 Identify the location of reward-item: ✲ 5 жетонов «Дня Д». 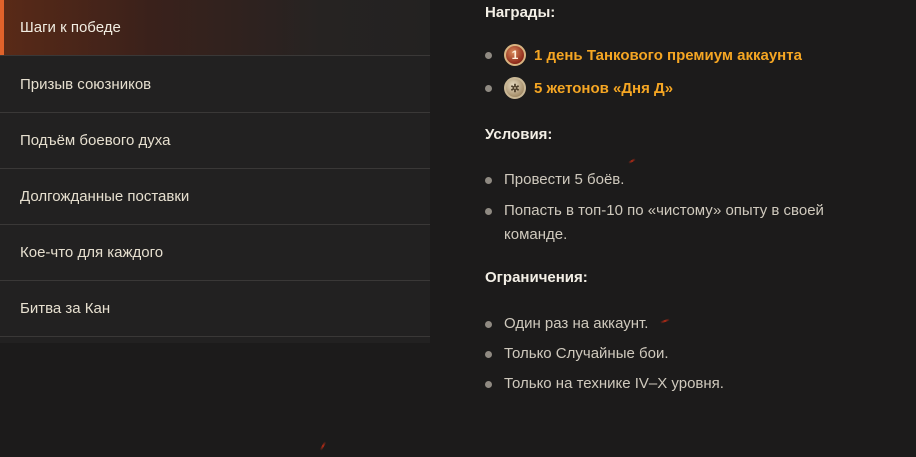
(579, 88).